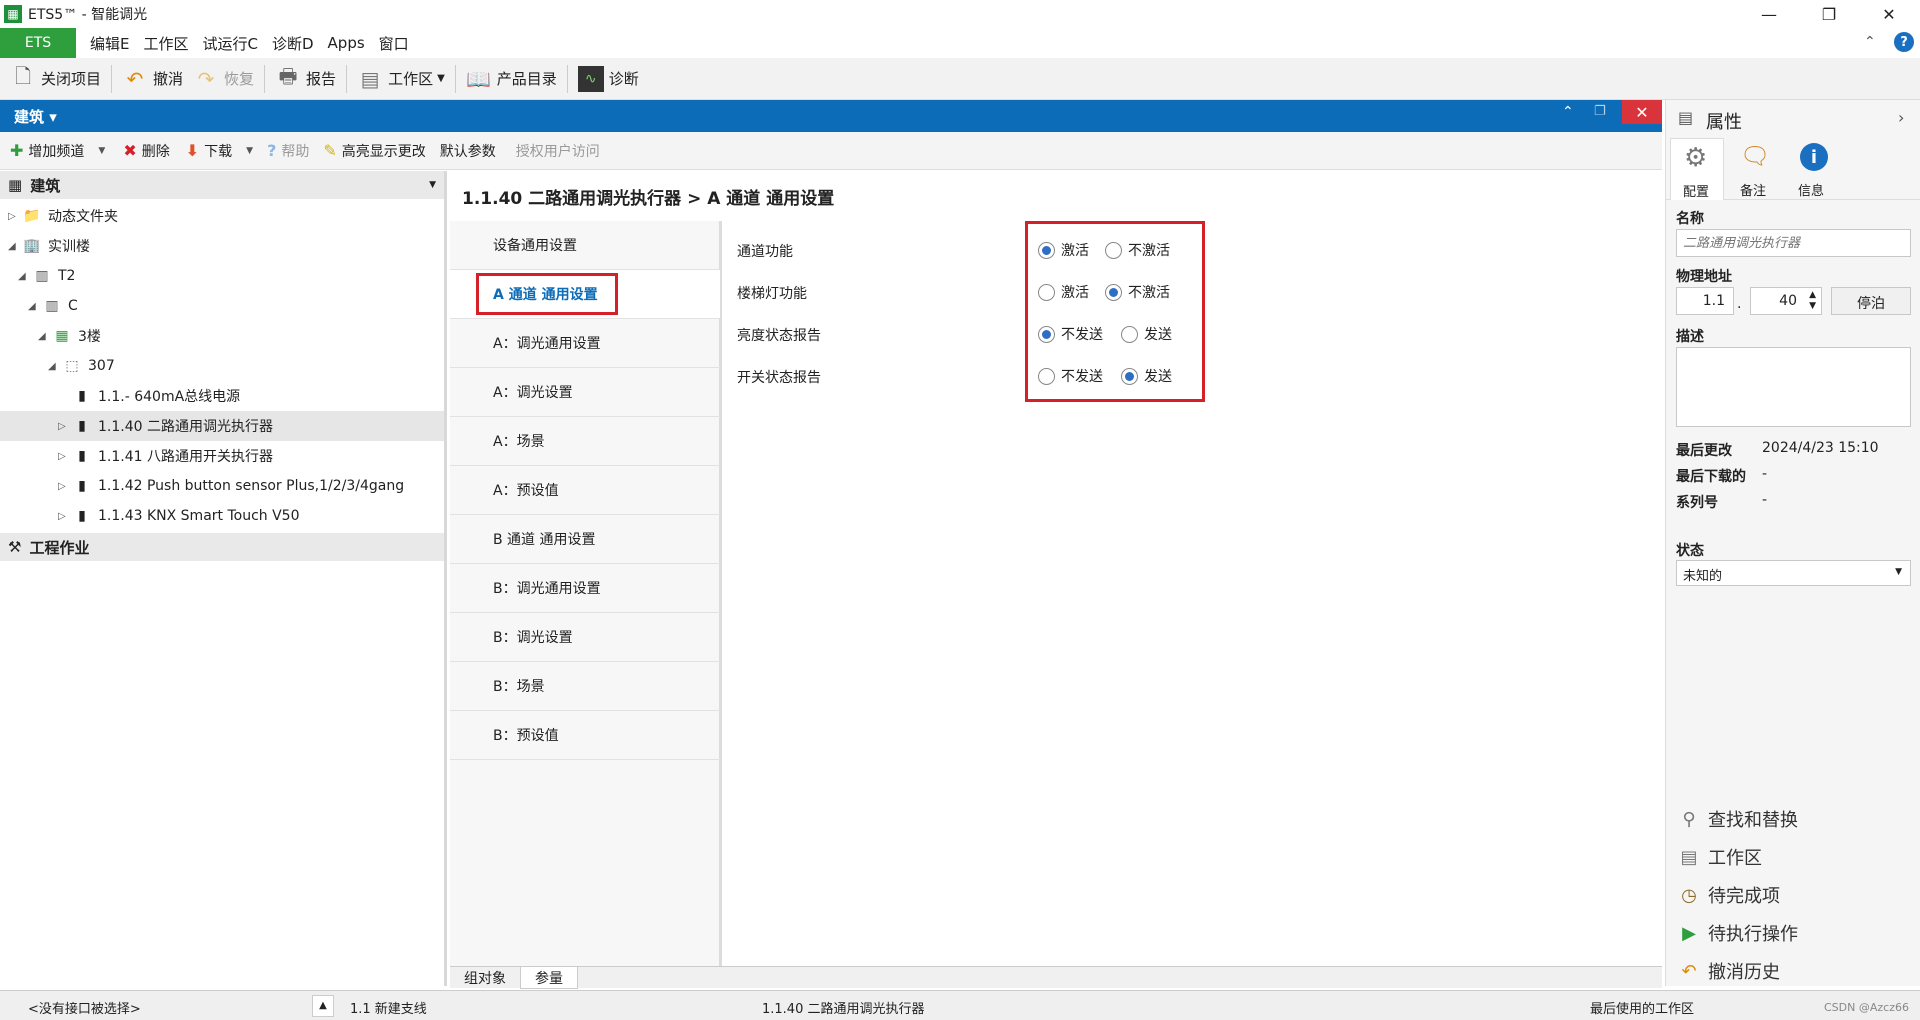 This screenshot has height=1020, width=1920. What do you see at coordinates (479, 78) in the screenshot?
I see `catalog-icon: 📖` at bounding box center [479, 78].